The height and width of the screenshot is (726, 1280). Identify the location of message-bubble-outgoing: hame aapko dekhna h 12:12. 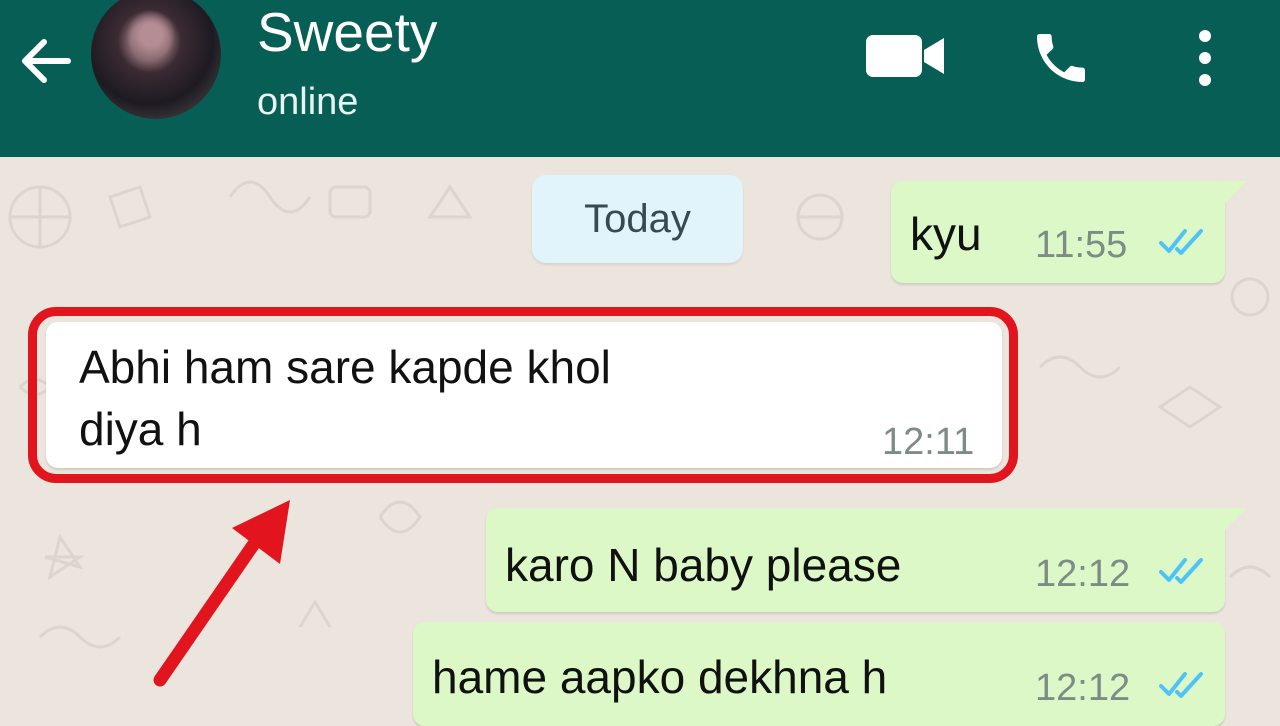
(819, 674).